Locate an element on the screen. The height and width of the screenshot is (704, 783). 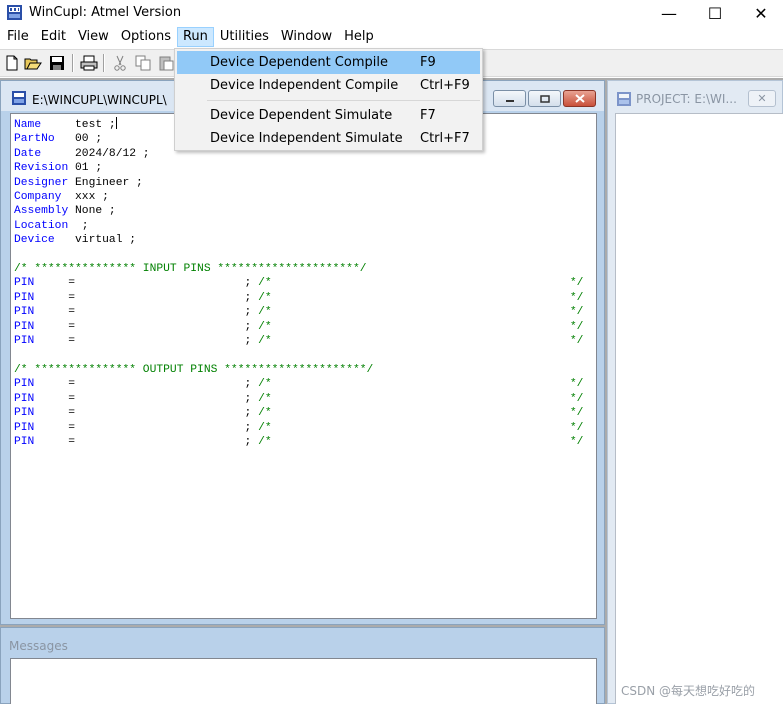
editor-close-button is located at coordinates (579, 98).